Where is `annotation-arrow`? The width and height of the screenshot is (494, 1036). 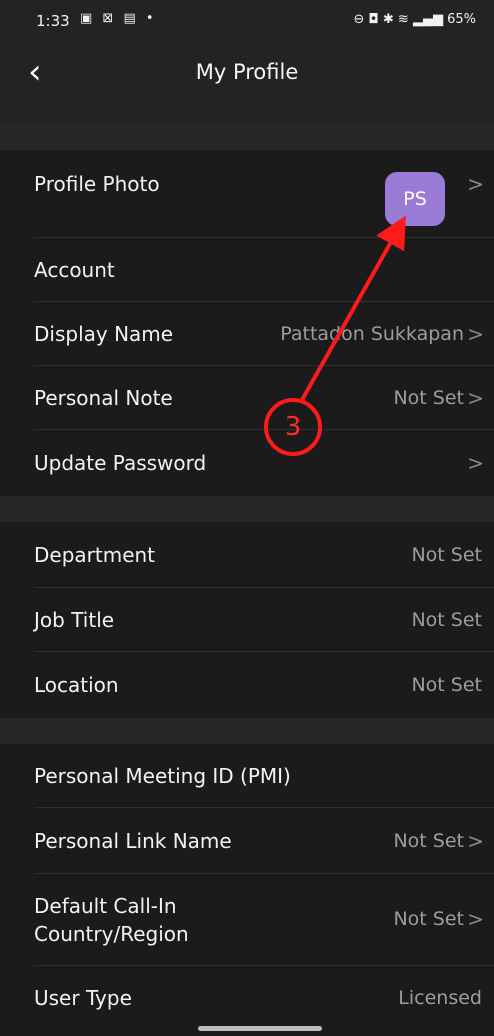 annotation-arrow is located at coordinates (353, 308).